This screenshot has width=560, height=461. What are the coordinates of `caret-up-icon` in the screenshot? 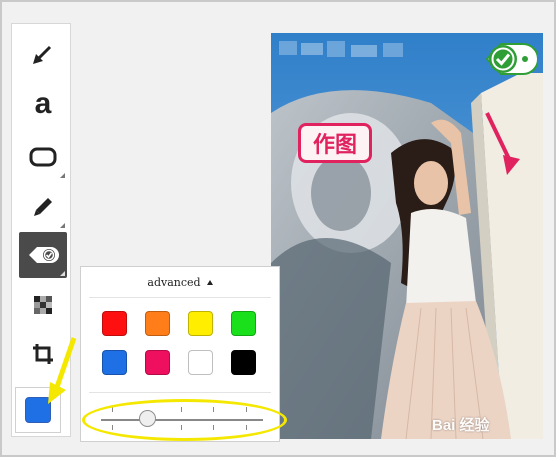 It's located at (209, 282).